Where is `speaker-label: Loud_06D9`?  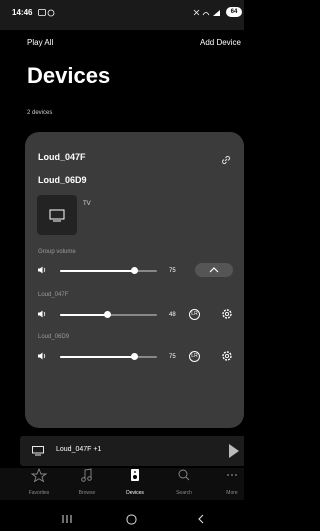 speaker-label: Loud_06D9 is located at coordinates (54, 337).